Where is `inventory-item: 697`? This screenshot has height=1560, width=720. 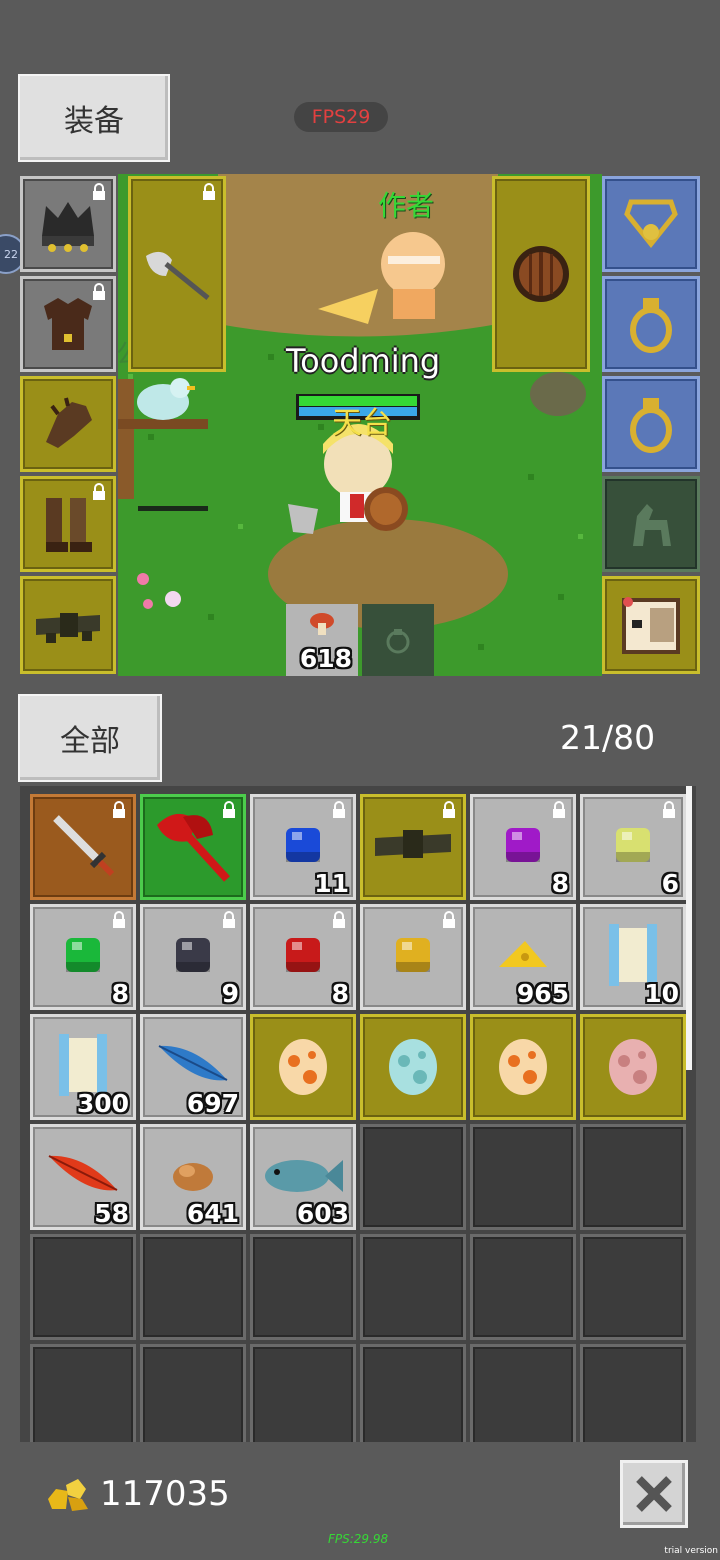
inventory-item: 697 is located at coordinates (193, 1067).